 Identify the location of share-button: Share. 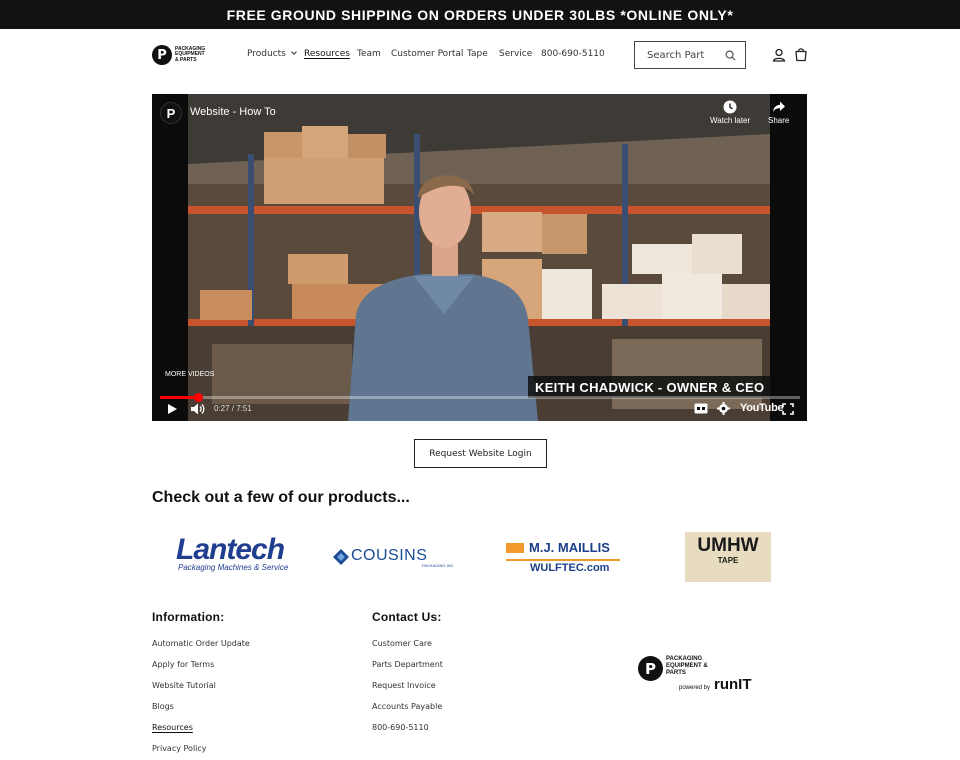
(778, 112).